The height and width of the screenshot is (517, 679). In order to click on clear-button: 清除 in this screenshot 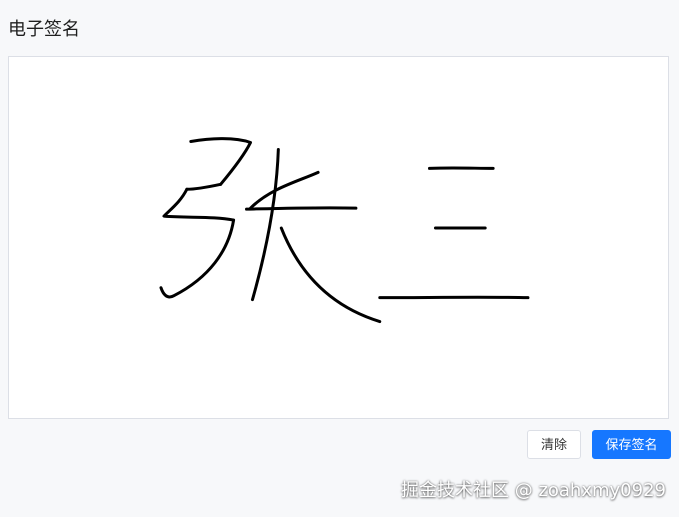, I will do `click(554, 444)`.